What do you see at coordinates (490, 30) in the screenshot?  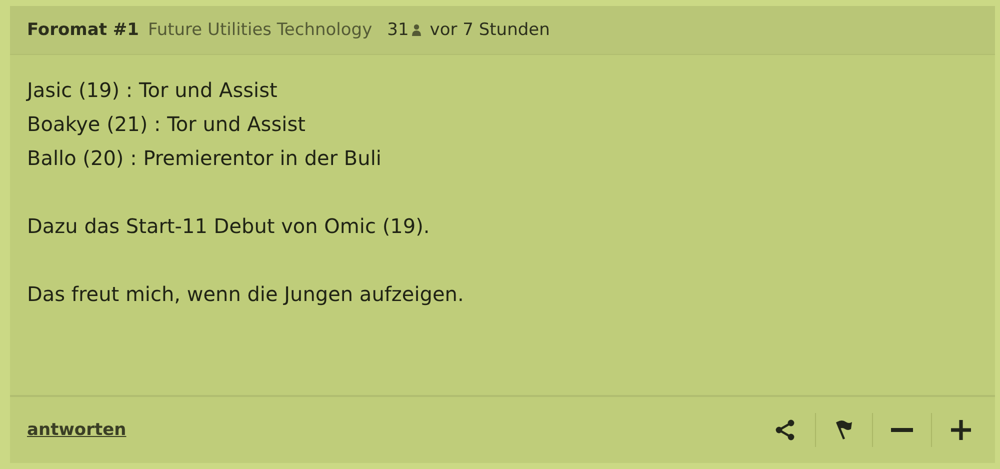 I see `timestamp: vor 7 Stunden` at bounding box center [490, 30].